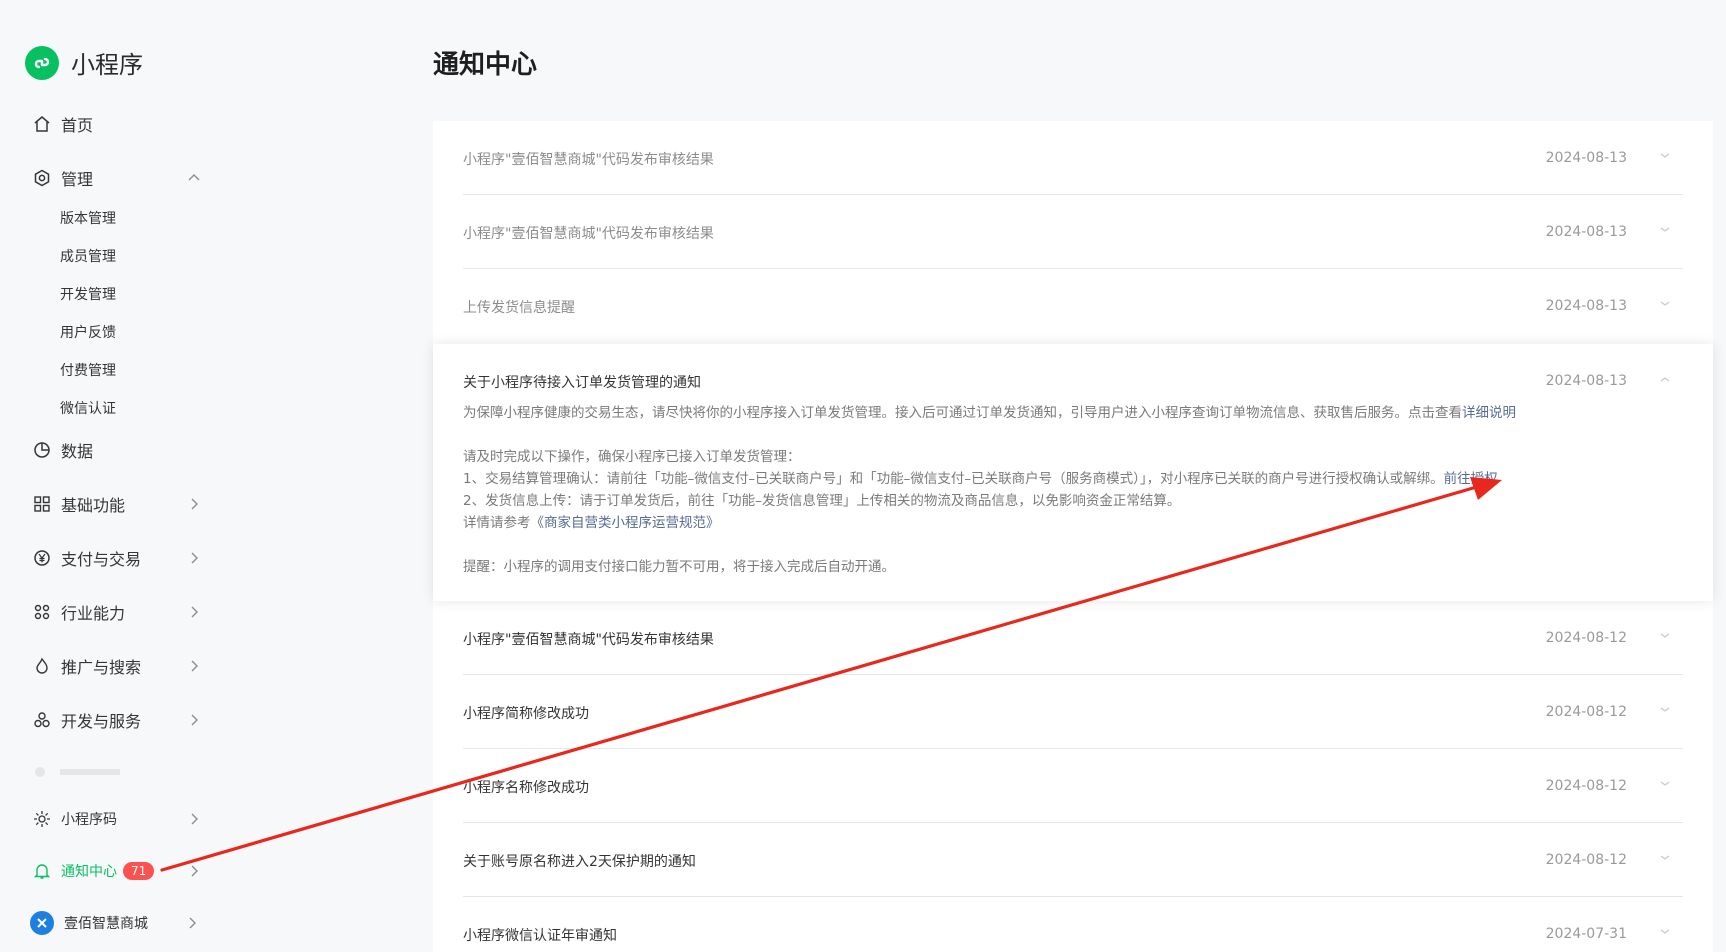 The image size is (1726, 952). I want to click on network-icon, so click(41, 612).